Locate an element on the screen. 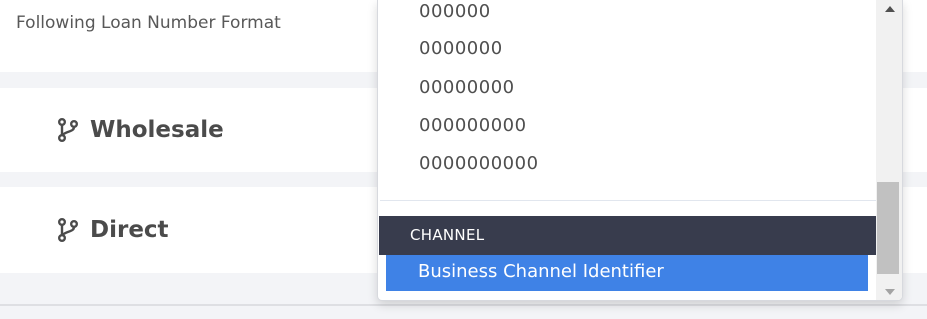  dropdown-option: 0000000000 is located at coordinates (479, 163).